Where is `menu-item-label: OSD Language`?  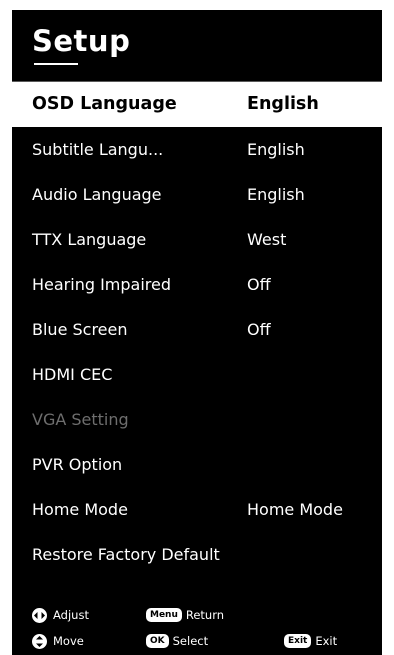 menu-item-label: OSD Language is located at coordinates (104, 104).